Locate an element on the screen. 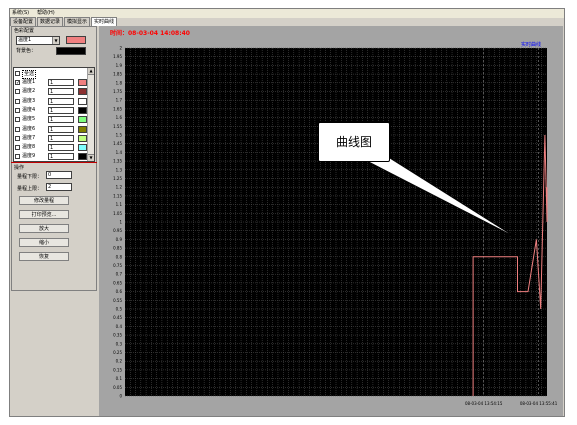 This screenshot has width=577, height=425. y-tick-label: 1.2 is located at coordinates (119, 187).